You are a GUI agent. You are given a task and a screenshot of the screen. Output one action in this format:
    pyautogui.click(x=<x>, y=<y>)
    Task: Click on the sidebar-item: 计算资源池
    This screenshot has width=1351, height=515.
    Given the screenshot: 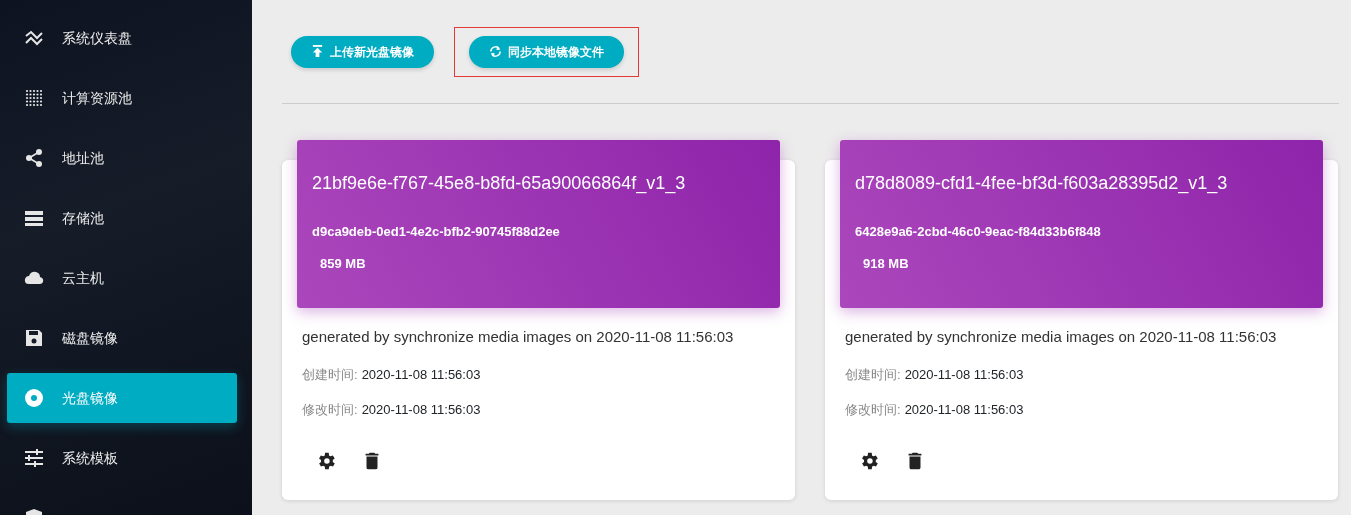 What is the action you would take?
    pyautogui.click(x=122, y=98)
    